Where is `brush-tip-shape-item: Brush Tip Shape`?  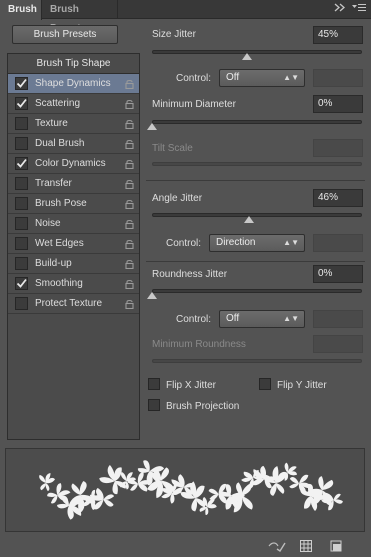
brush-tip-shape-item: Brush Tip Shape is located at coordinates (73, 64).